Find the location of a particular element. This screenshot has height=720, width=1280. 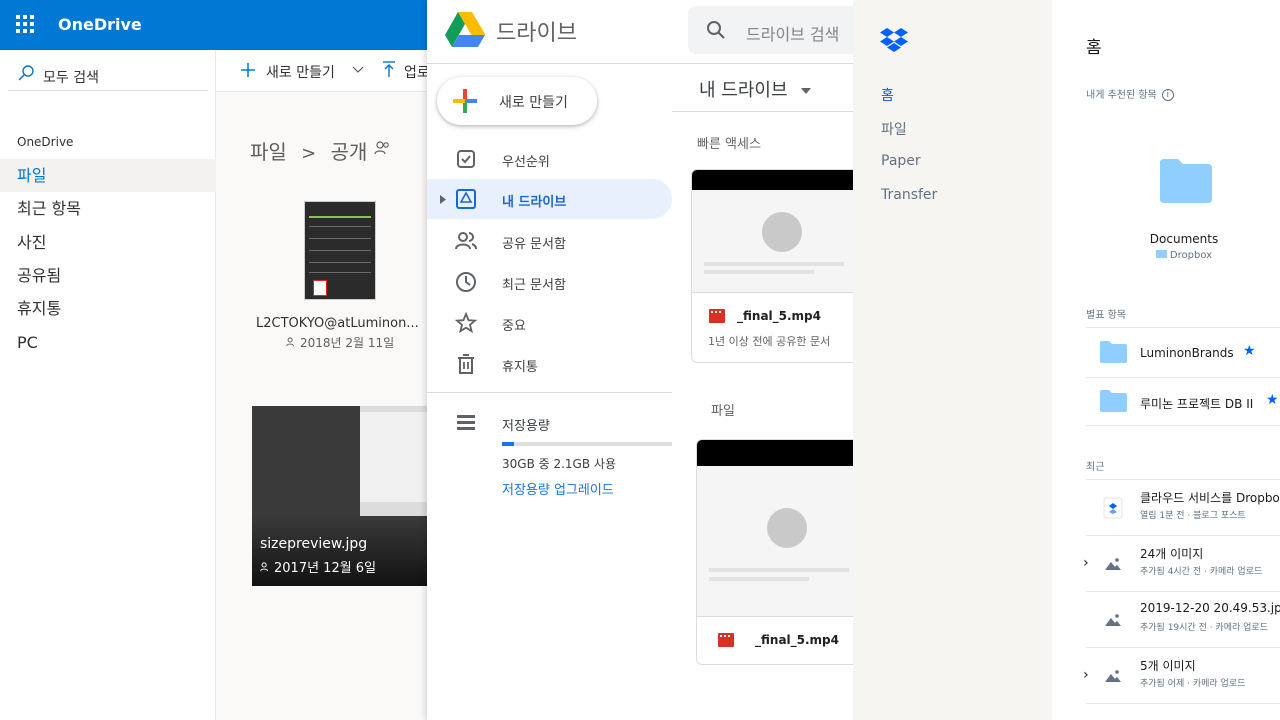

nav-item-priority: 우선순위 is located at coordinates (549, 159).